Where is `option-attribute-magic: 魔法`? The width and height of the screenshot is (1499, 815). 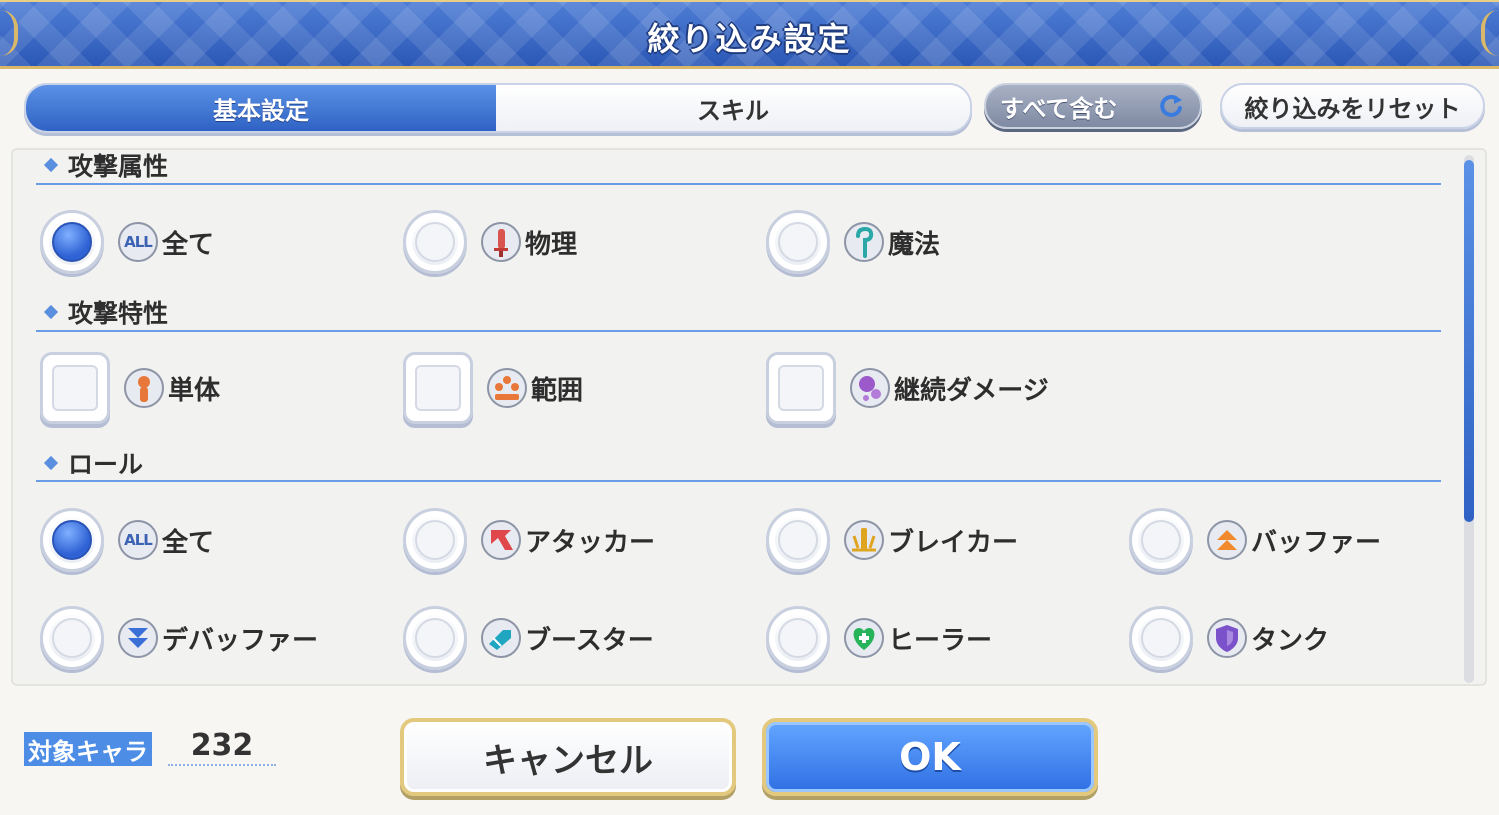
option-attribute-magic: 魔法 is located at coordinates (853, 242).